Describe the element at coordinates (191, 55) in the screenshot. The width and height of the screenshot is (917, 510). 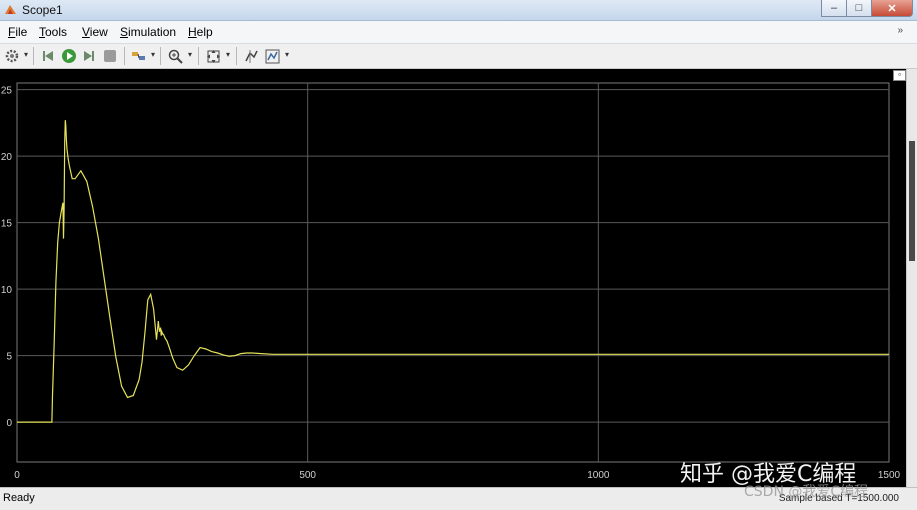
I see `zoom-dropdown-icon: ▾` at that location.